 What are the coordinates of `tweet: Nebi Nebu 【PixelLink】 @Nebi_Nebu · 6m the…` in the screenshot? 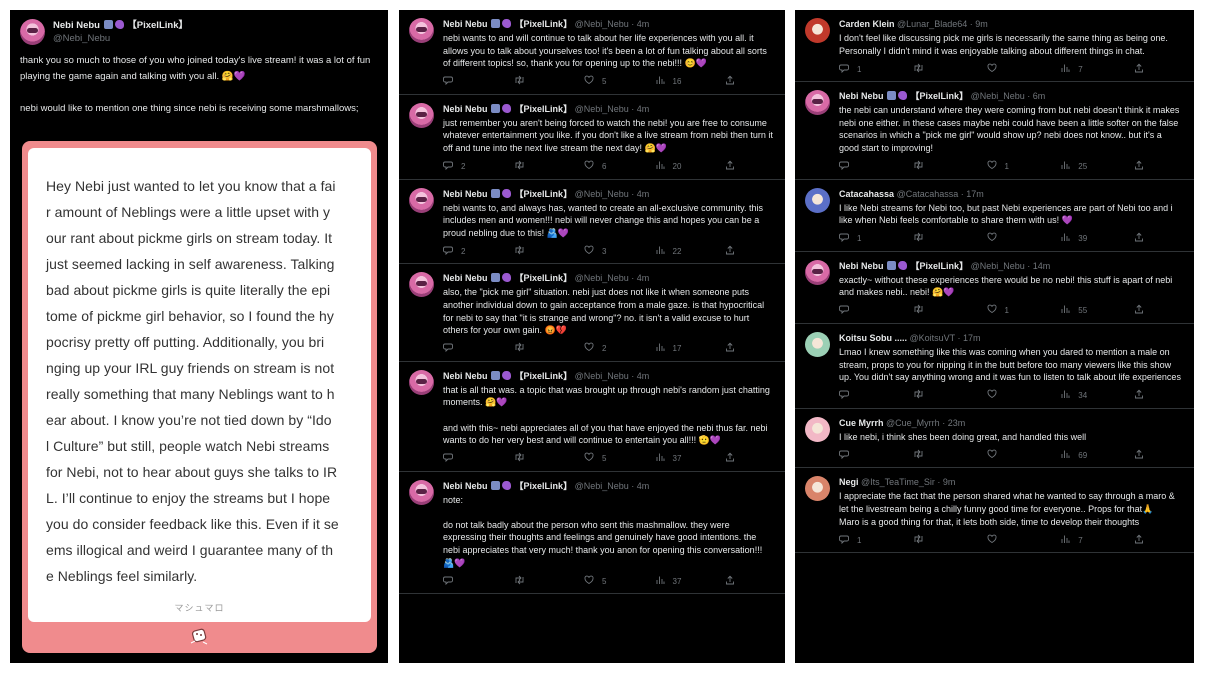 It's located at (994, 131).